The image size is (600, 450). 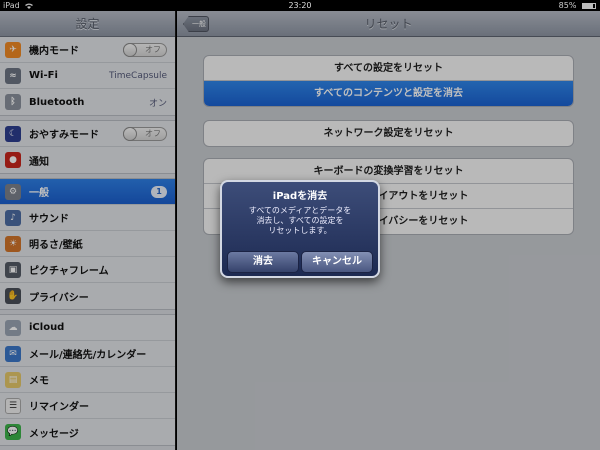 I want to click on alert-title: iPadを消去, so click(x=300, y=196).